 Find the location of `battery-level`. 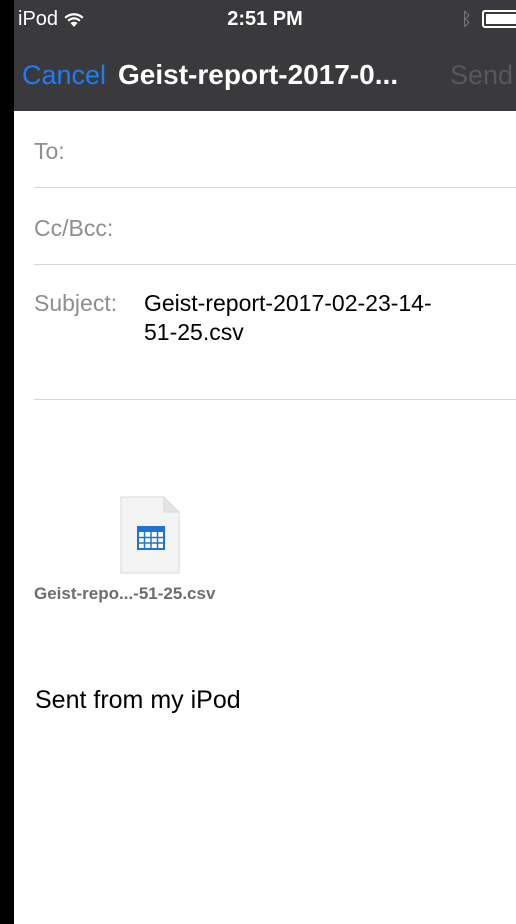

battery-level is located at coordinates (501, 19).